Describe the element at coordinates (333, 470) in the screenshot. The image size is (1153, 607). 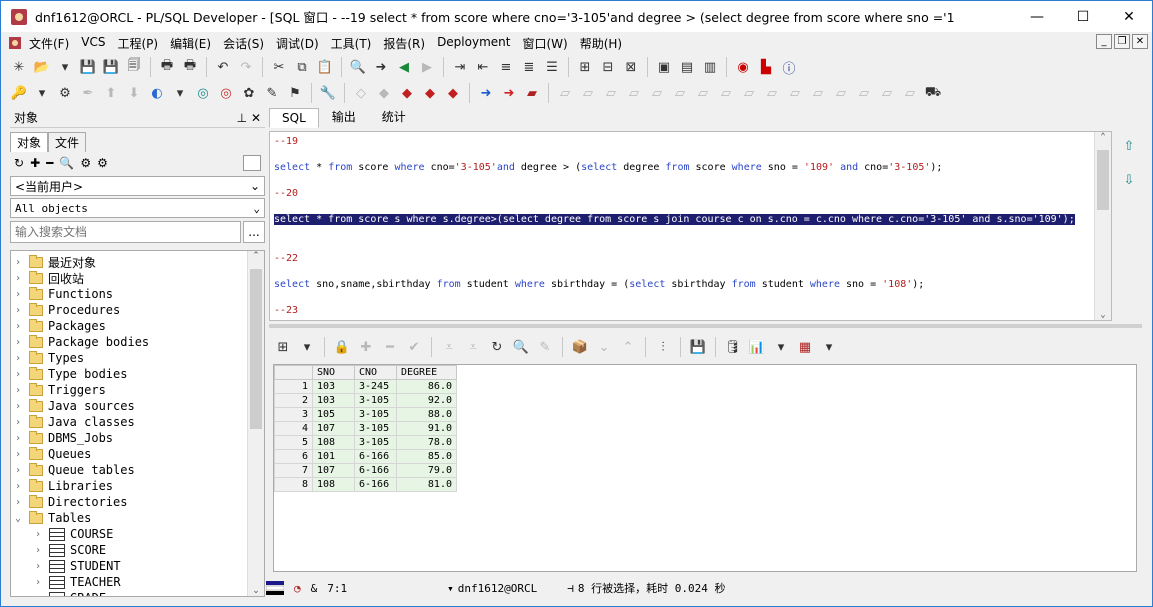
I see `table-cell: 107` at that location.